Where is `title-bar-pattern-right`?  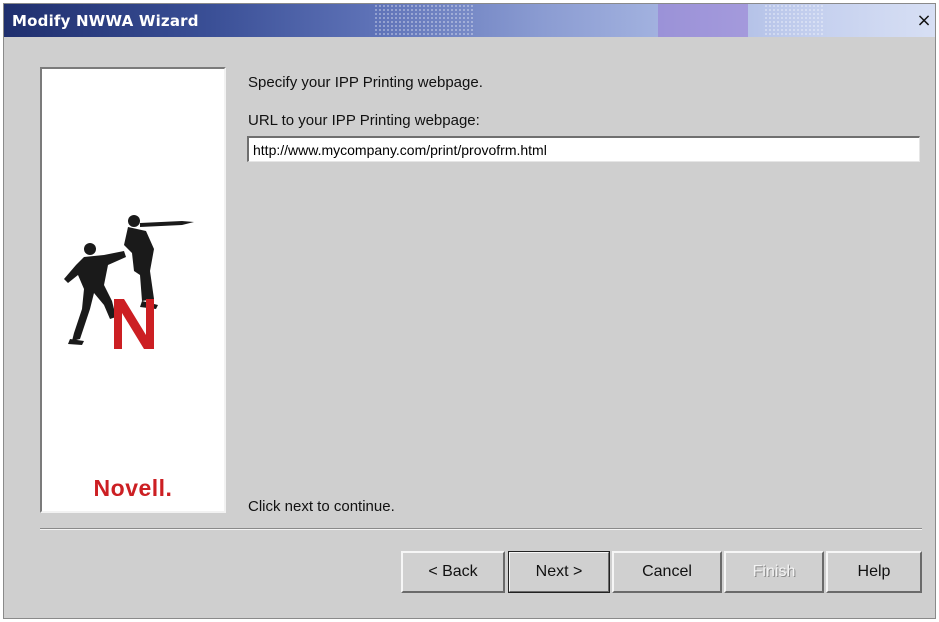
title-bar-pattern-right is located at coordinates (794, 20).